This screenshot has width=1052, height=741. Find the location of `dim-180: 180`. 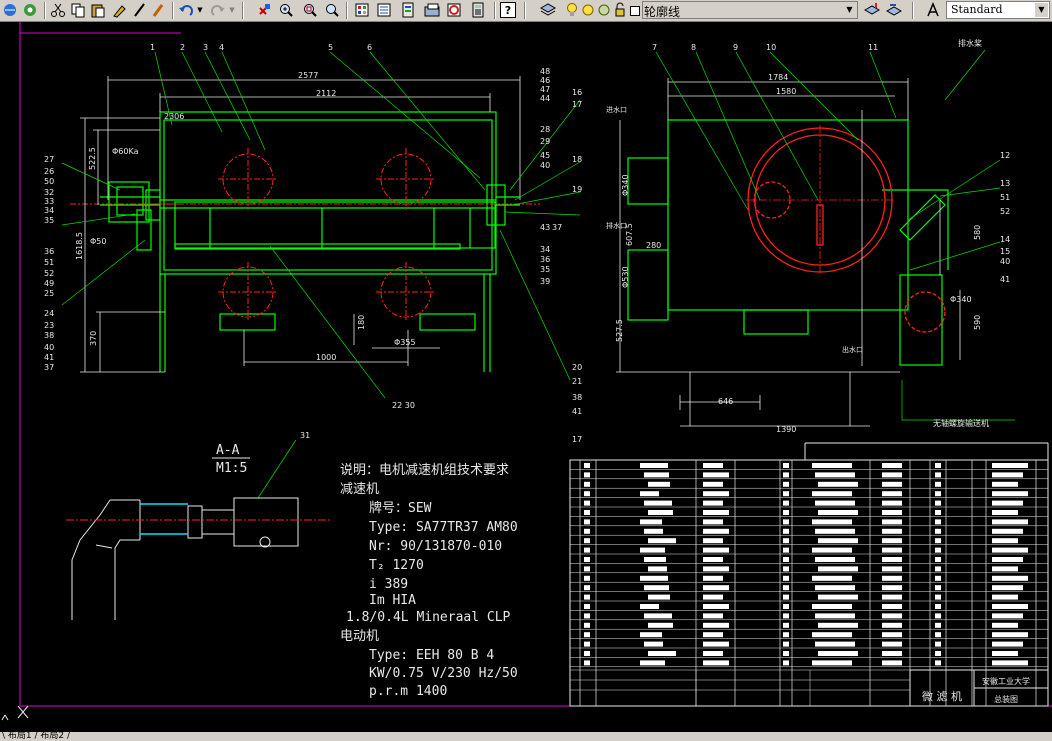

dim-180: 180 is located at coordinates (361, 322).